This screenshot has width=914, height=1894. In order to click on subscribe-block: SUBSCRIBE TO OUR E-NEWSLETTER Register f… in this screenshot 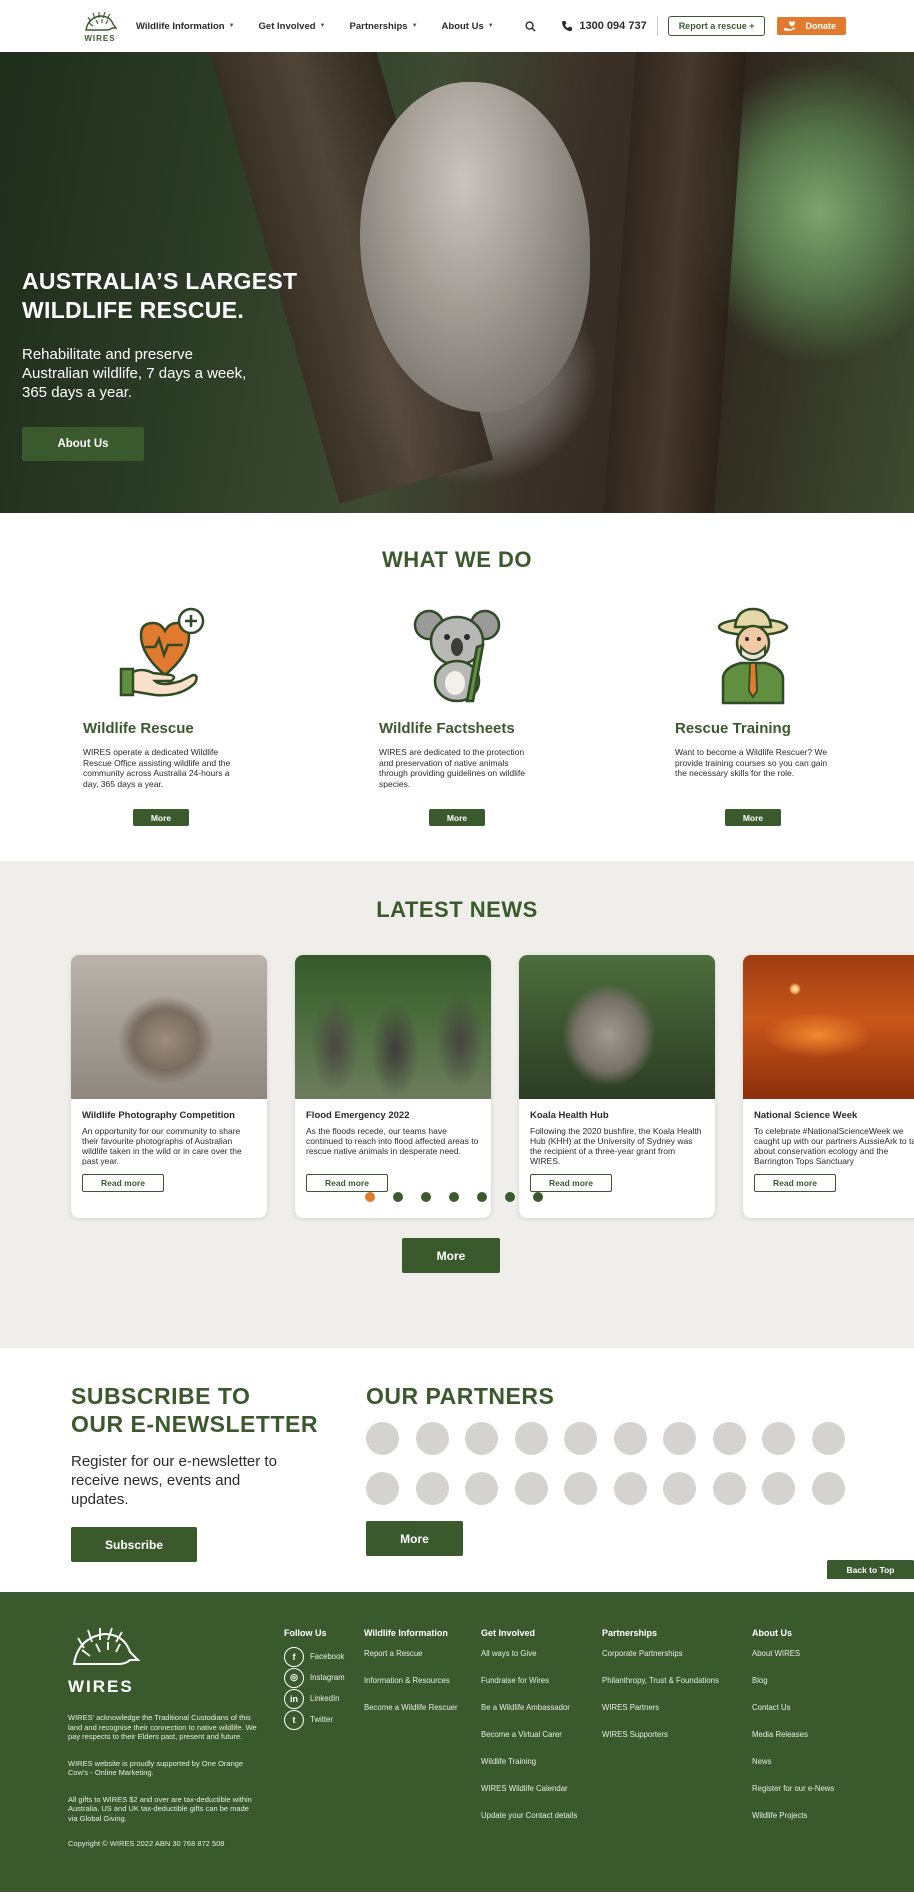, I will do `click(201, 1472)`.